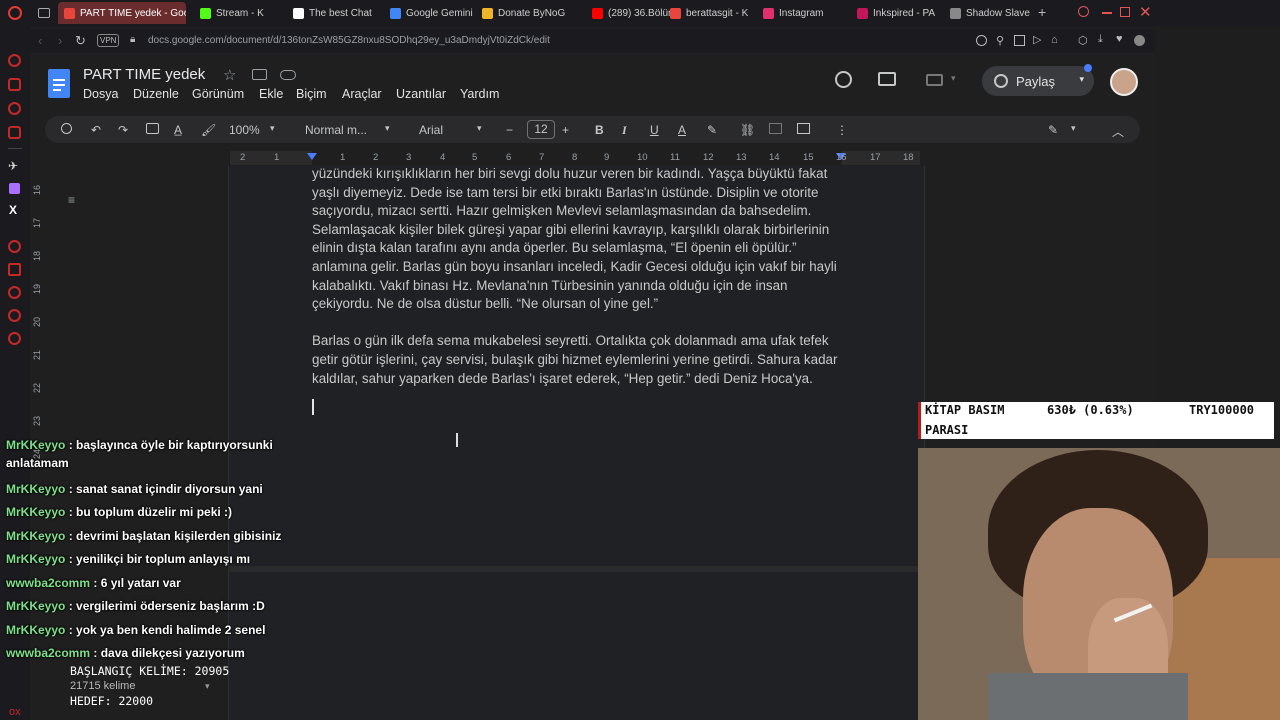  What do you see at coordinates (1081, 79) in the screenshot?
I see `chevron-down-icon: ▾` at bounding box center [1081, 79].